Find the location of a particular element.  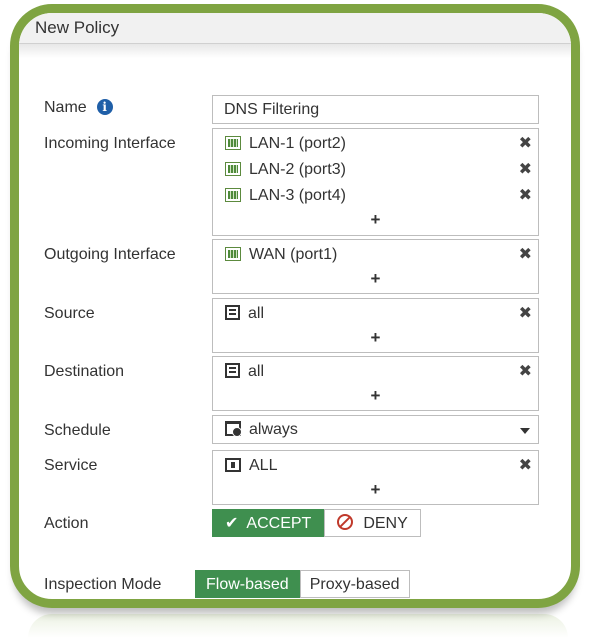

name-input: DNS Filtering is located at coordinates (375, 109).